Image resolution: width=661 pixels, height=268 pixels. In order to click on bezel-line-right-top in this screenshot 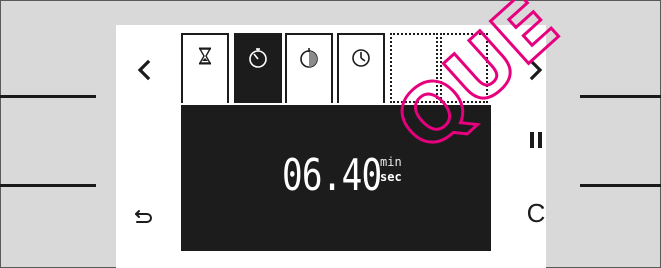, I will do `click(620, 96)`.